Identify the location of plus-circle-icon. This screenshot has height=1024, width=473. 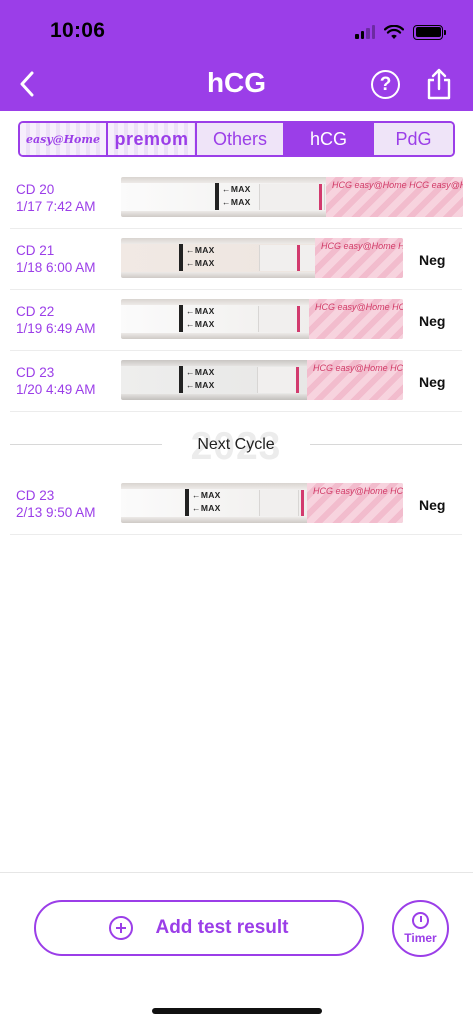
(121, 928).